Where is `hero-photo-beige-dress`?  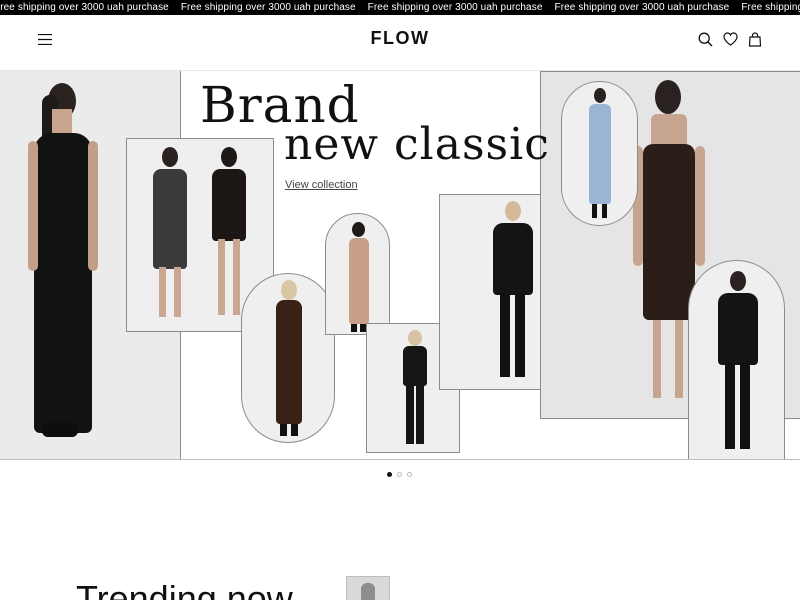 hero-photo-beige-dress is located at coordinates (357, 274).